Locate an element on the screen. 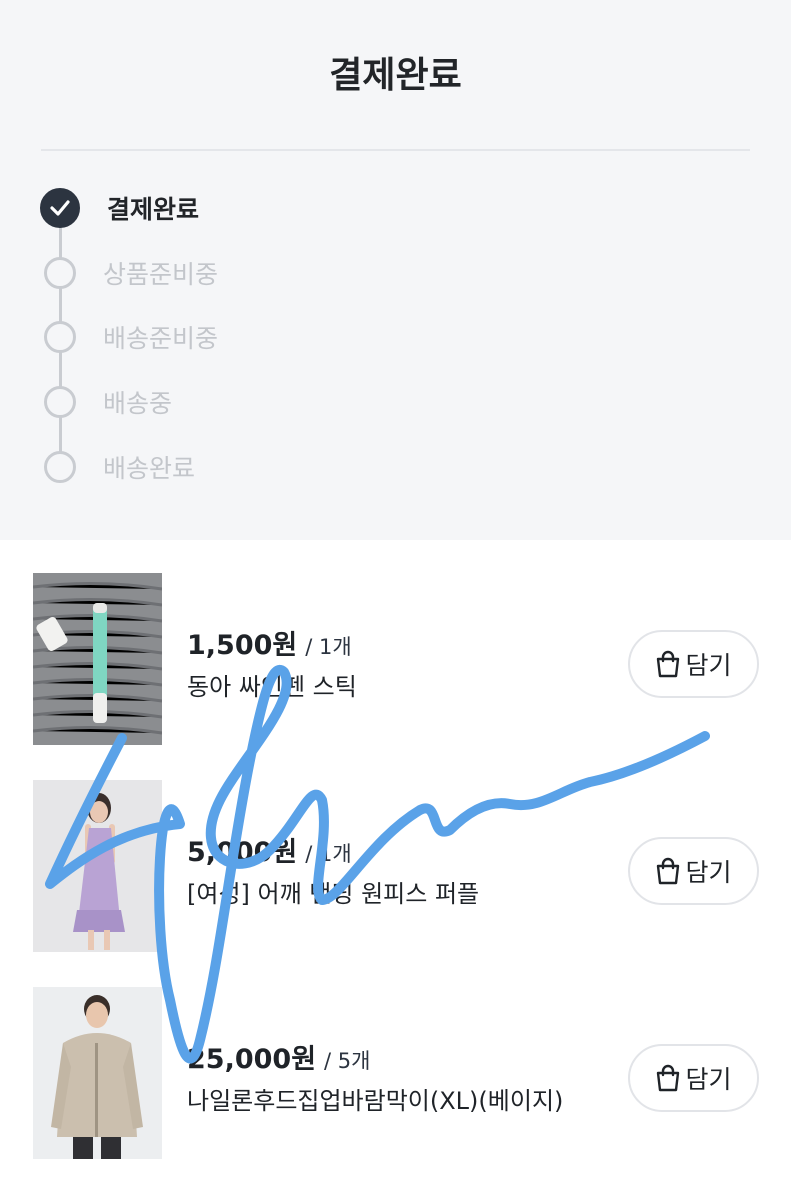 Image resolution: width=791 pixels, height=1200 pixels. product-price-line: 1,500원 / 1개 is located at coordinates (269, 642).